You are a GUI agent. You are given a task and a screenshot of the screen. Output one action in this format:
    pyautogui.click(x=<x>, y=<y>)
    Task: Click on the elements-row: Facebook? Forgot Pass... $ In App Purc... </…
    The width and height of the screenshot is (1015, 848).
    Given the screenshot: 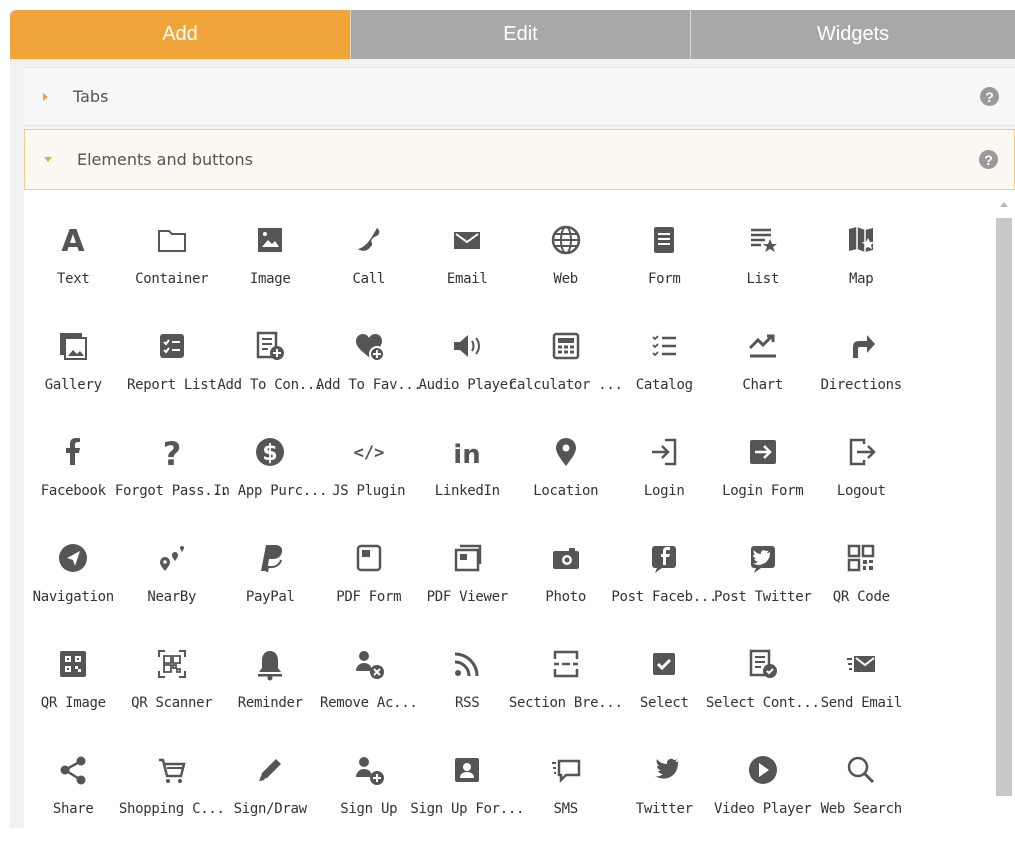 What is the action you would take?
    pyautogui.click(x=509, y=477)
    